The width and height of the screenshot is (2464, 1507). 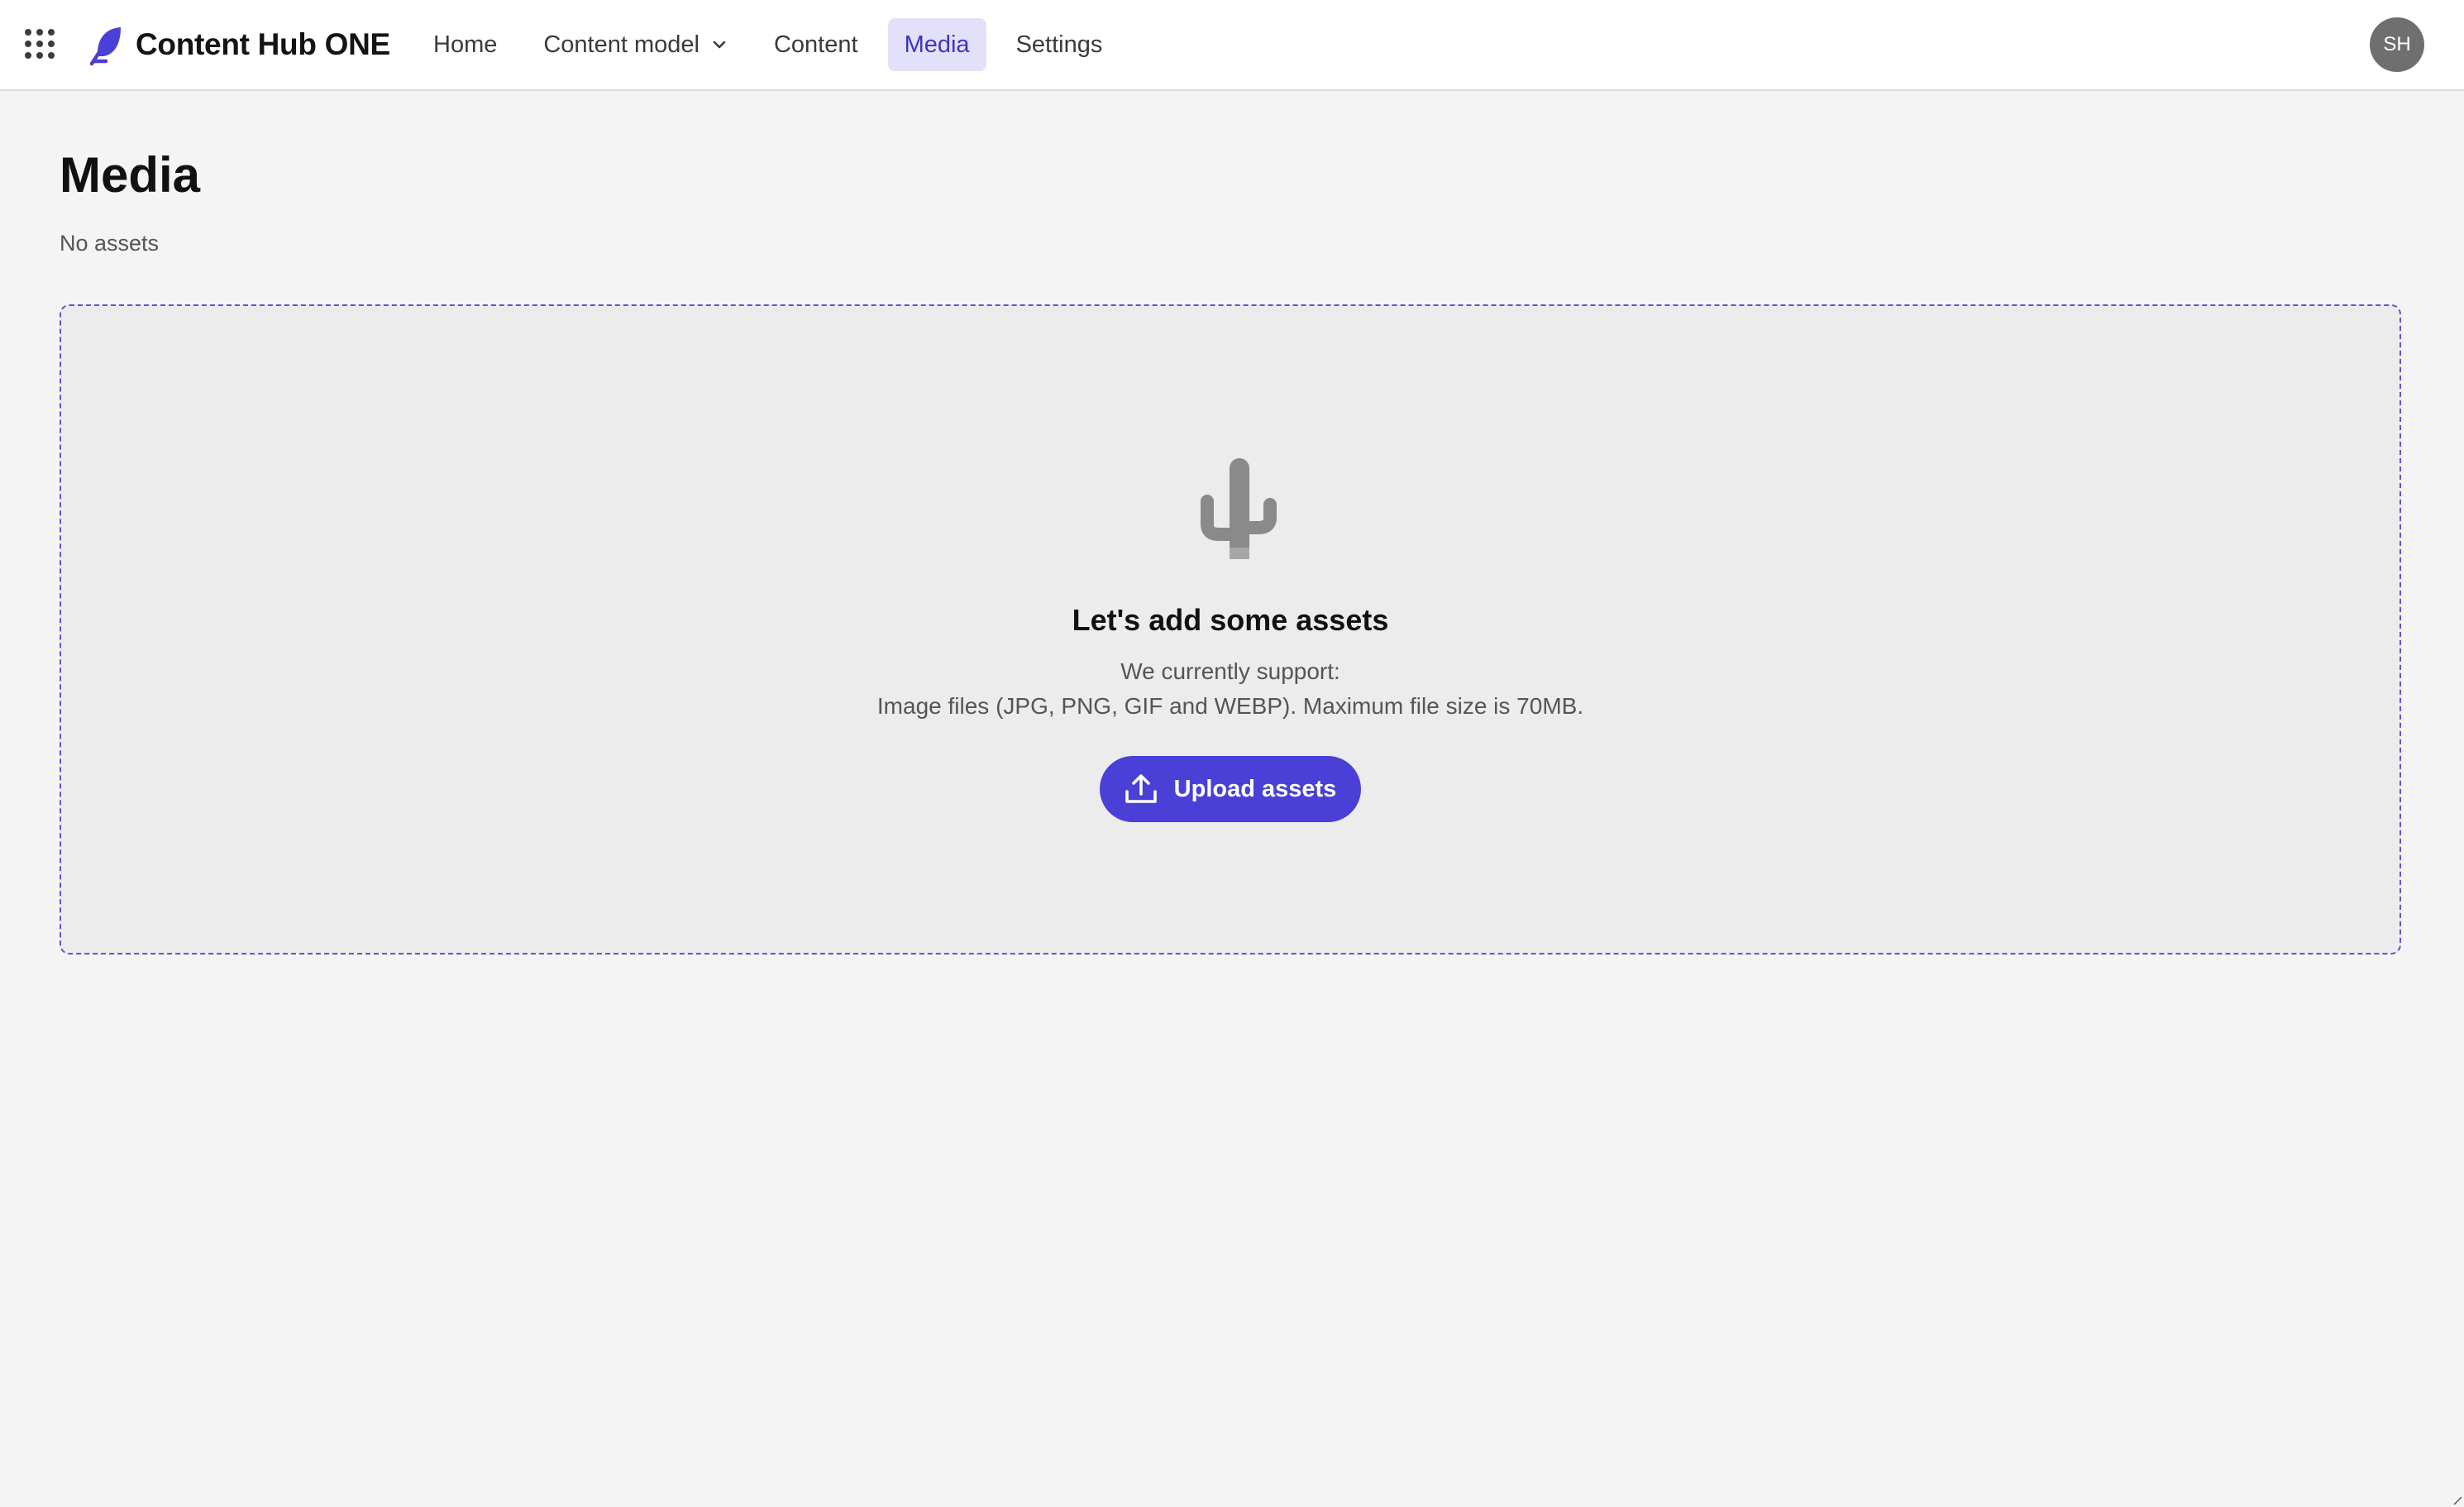 What do you see at coordinates (2458, 1500) in the screenshot?
I see `resize-grip-icon` at bounding box center [2458, 1500].